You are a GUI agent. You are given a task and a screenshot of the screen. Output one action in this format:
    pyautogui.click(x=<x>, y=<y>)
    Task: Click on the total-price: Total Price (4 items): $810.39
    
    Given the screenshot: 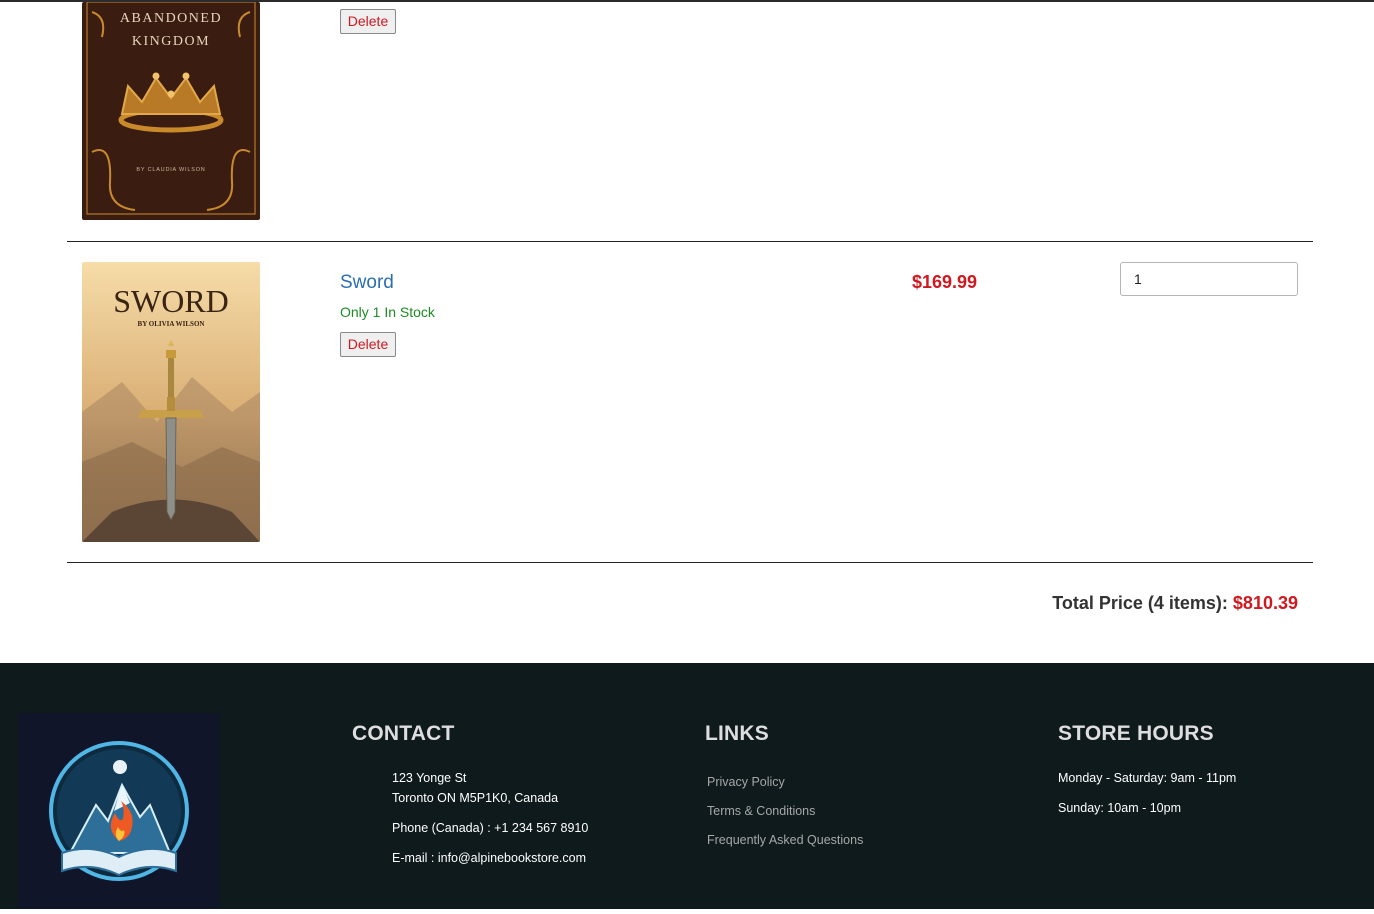 What is the action you would take?
    pyautogui.click(x=1175, y=603)
    